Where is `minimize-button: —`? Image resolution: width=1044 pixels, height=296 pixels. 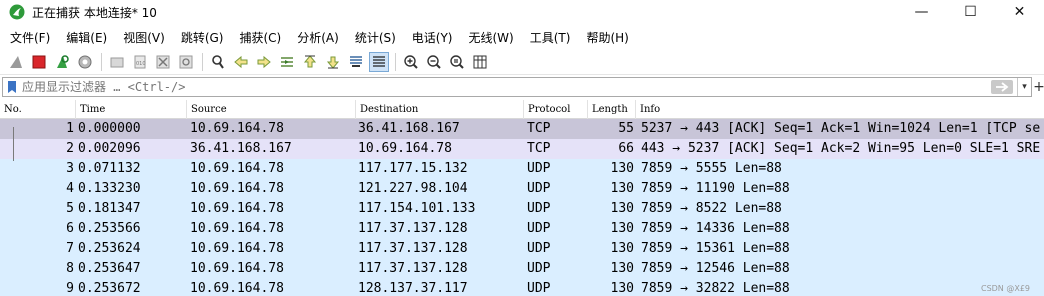 minimize-button: — is located at coordinates (921, 12).